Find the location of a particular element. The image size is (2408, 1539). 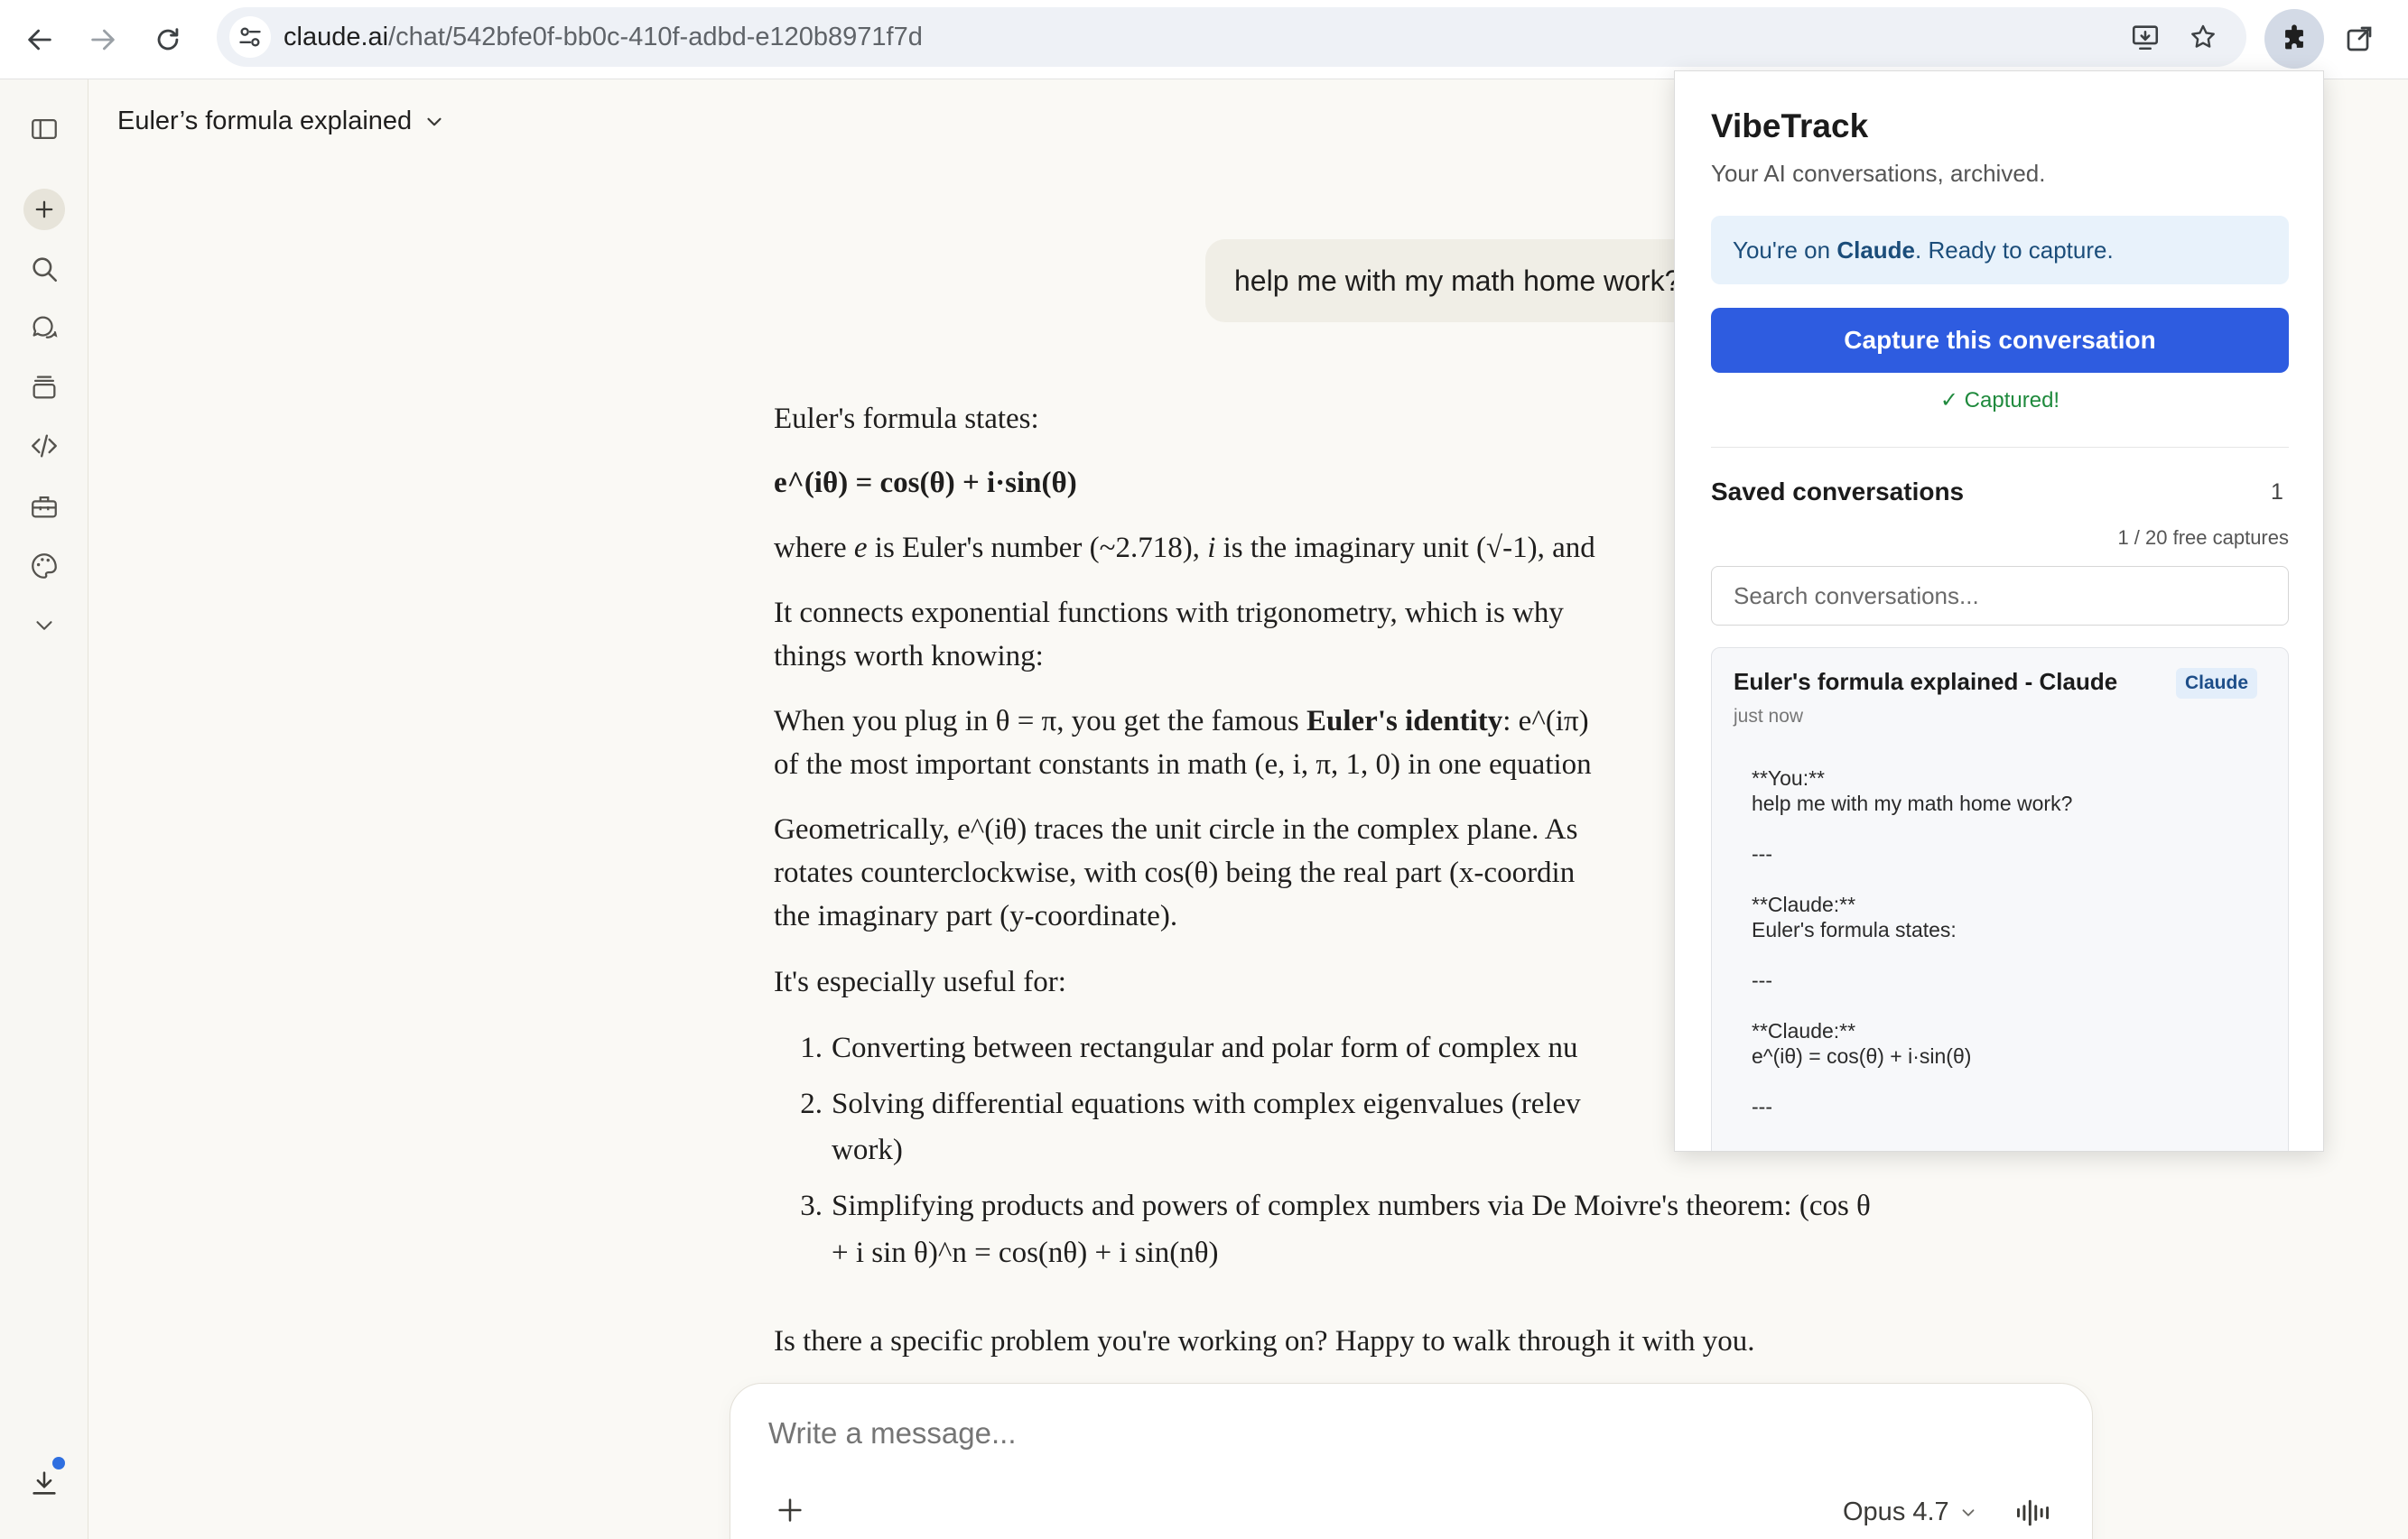

forward-button is located at coordinates (103, 39).